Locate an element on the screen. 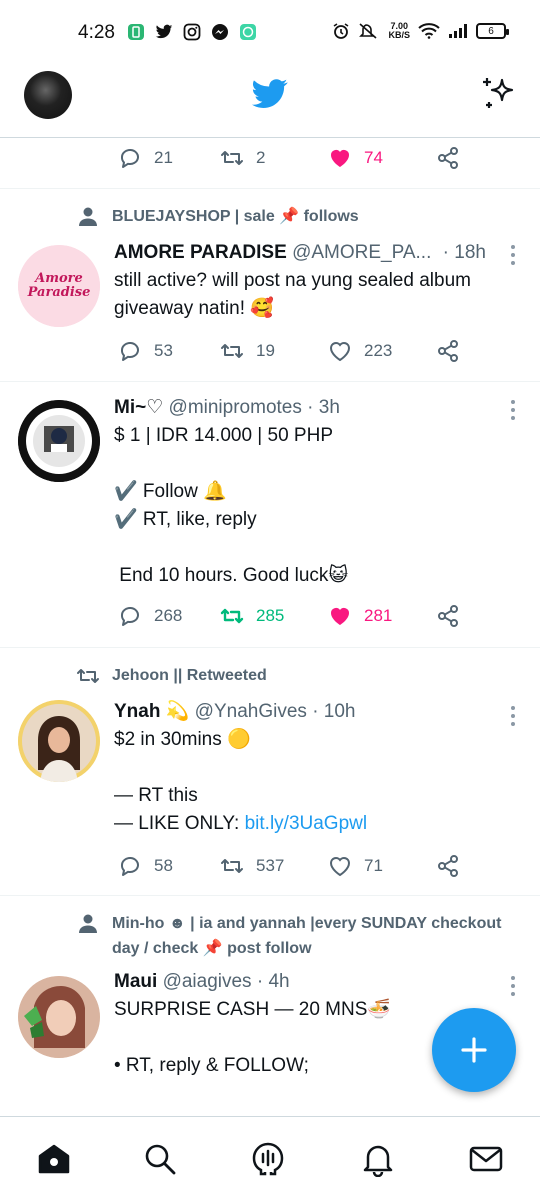 The width and height of the screenshot is (540, 1200). tweet-avatar: Amore Paradise is located at coordinates (59, 286).